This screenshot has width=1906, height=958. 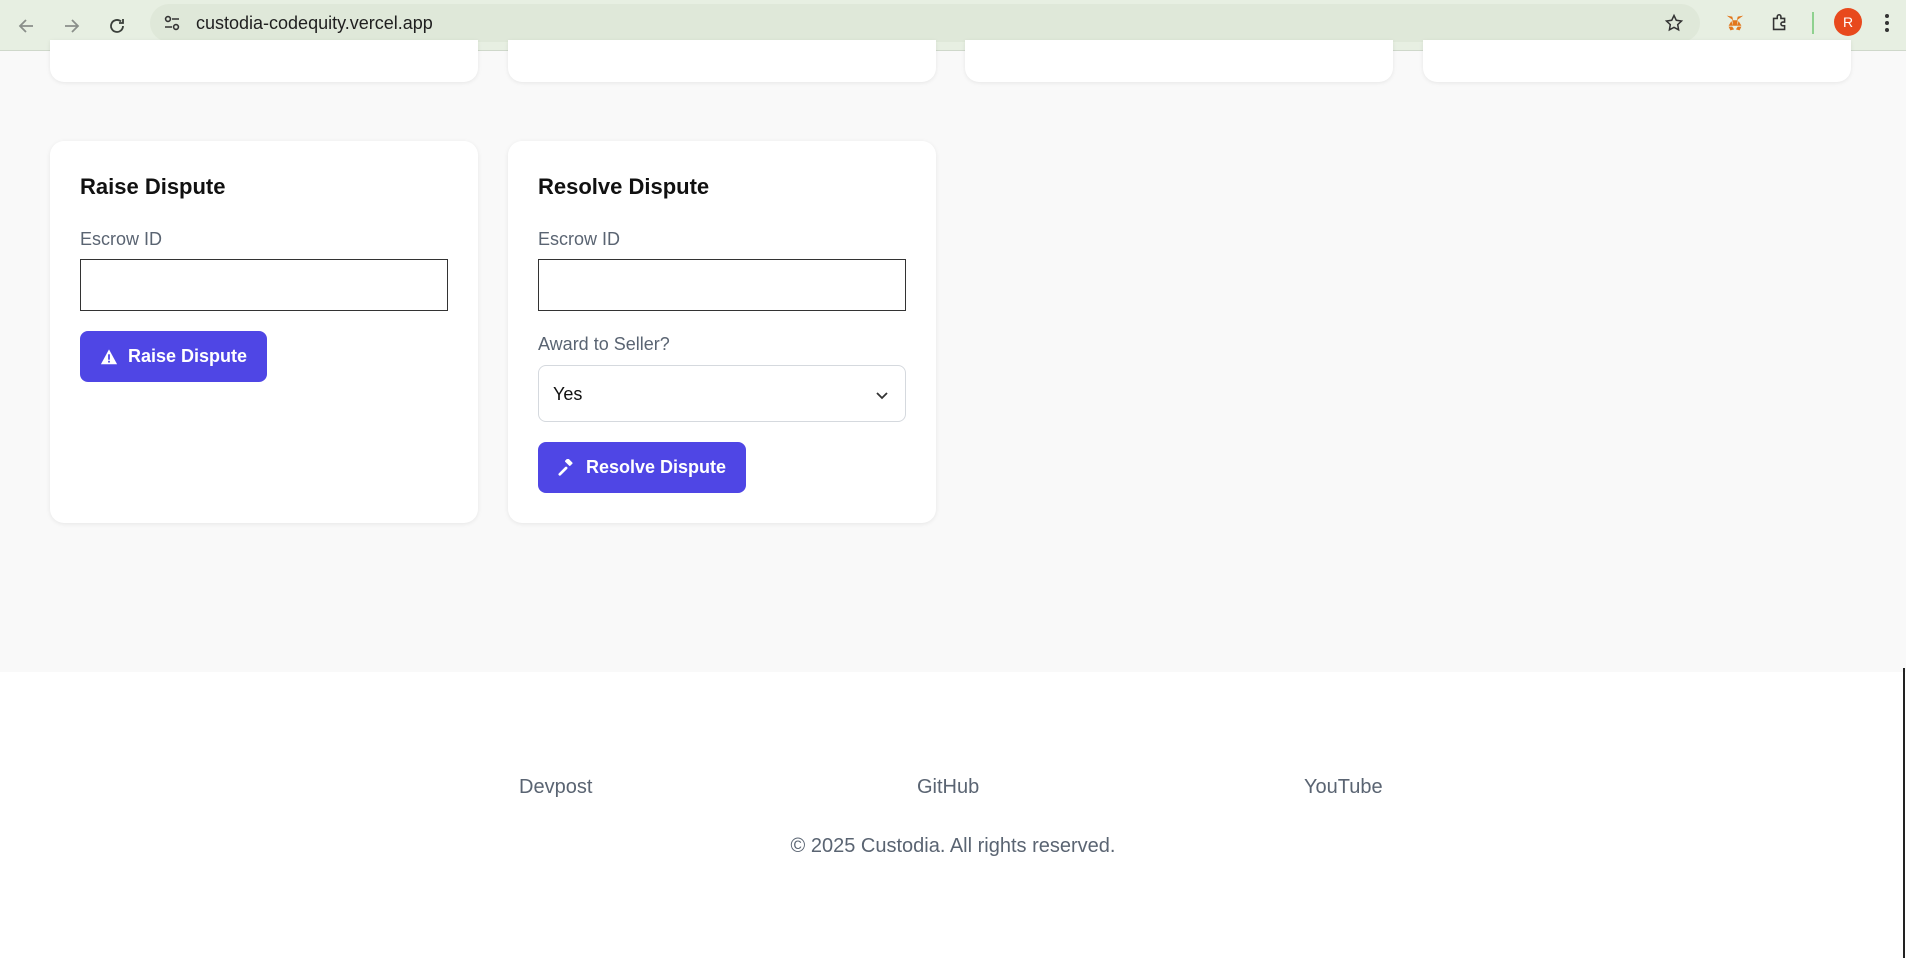 What do you see at coordinates (604, 344) in the screenshot?
I see `award-to-seller-label: Award to Seller?` at bounding box center [604, 344].